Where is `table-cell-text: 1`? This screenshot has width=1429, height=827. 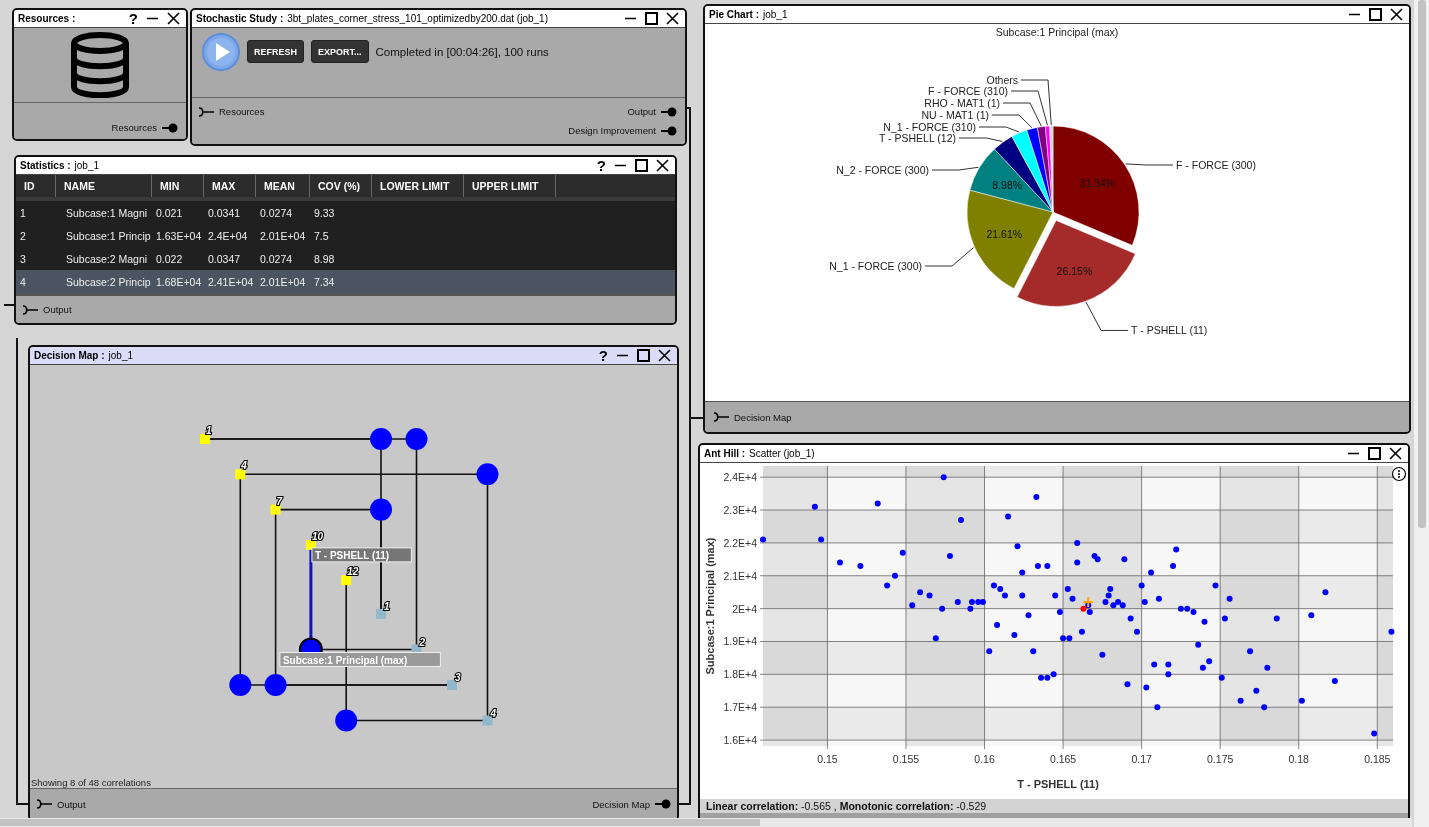
table-cell-text: 1 is located at coordinates (23, 212).